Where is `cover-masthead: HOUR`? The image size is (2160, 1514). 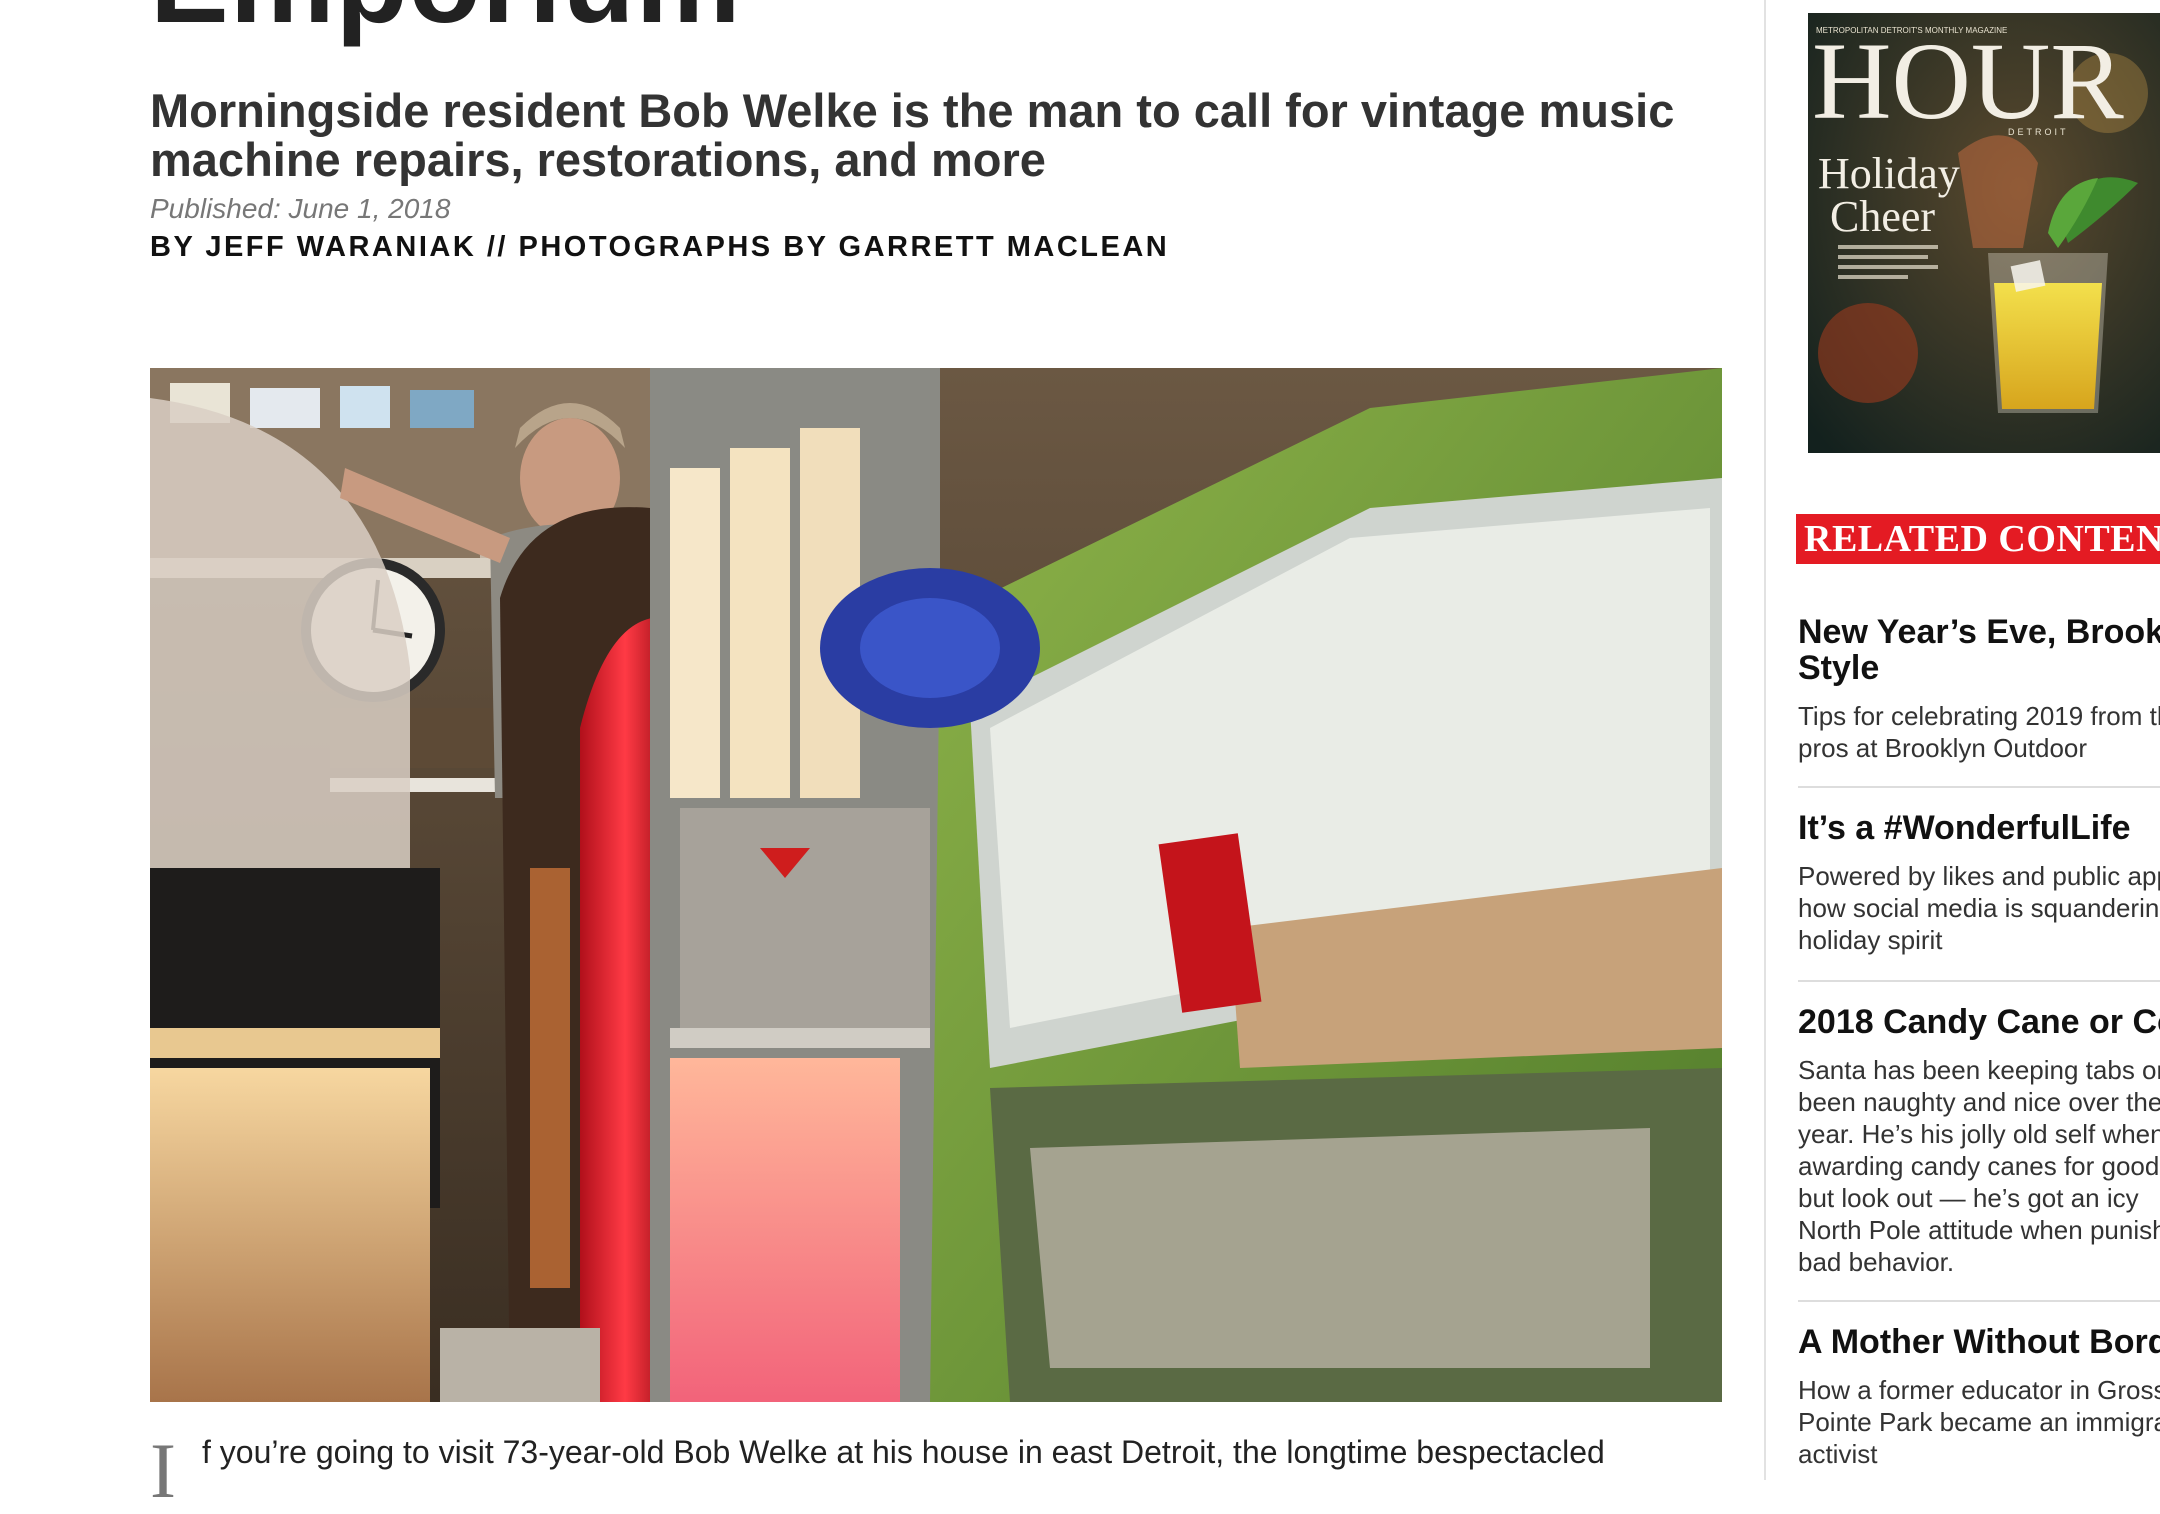
cover-masthead: HOUR is located at coordinates (1968, 81).